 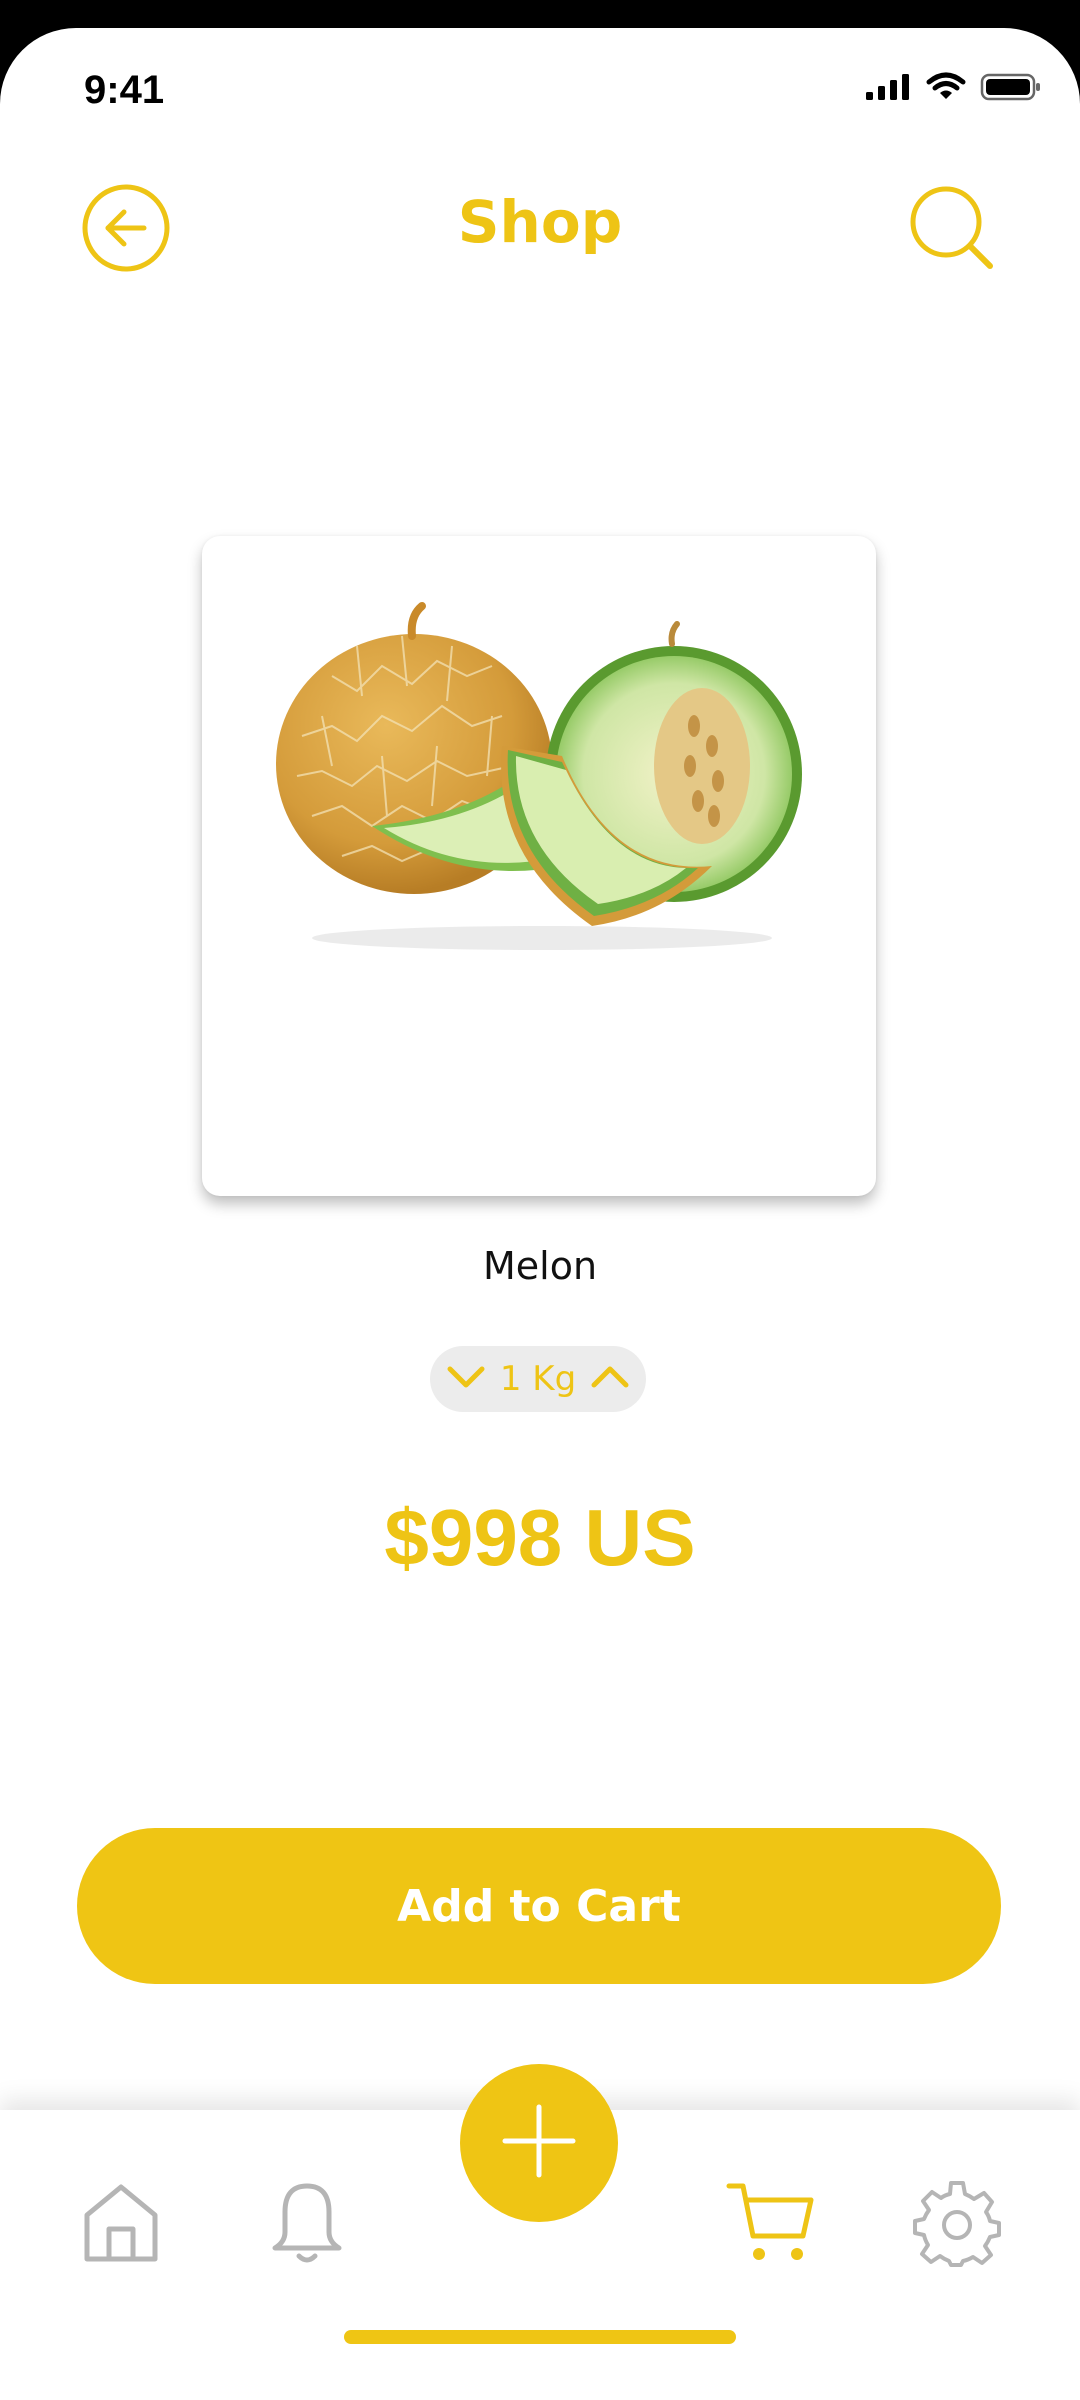 I want to click on add-to-cart-button: Add to Cart, so click(x=539, y=1906).